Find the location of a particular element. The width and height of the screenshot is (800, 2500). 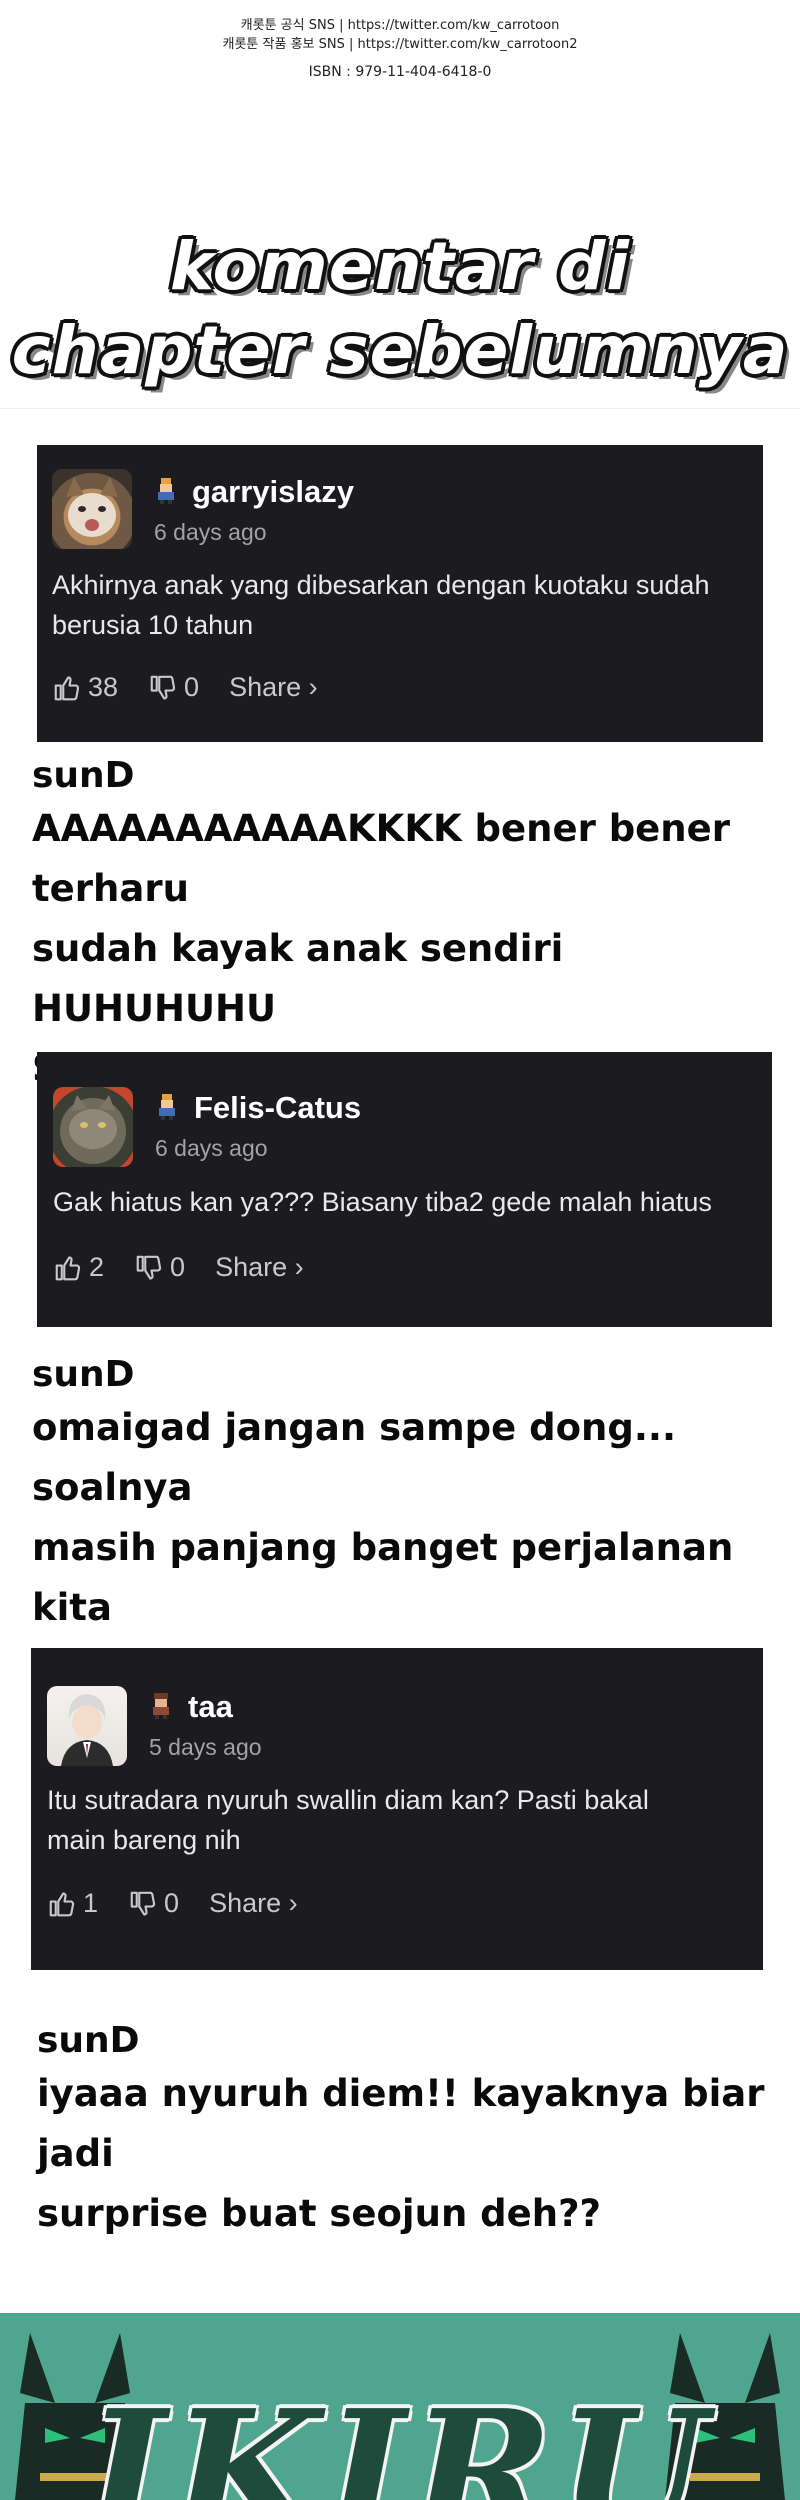

like-button: 38 is located at coordinates (85, 687).